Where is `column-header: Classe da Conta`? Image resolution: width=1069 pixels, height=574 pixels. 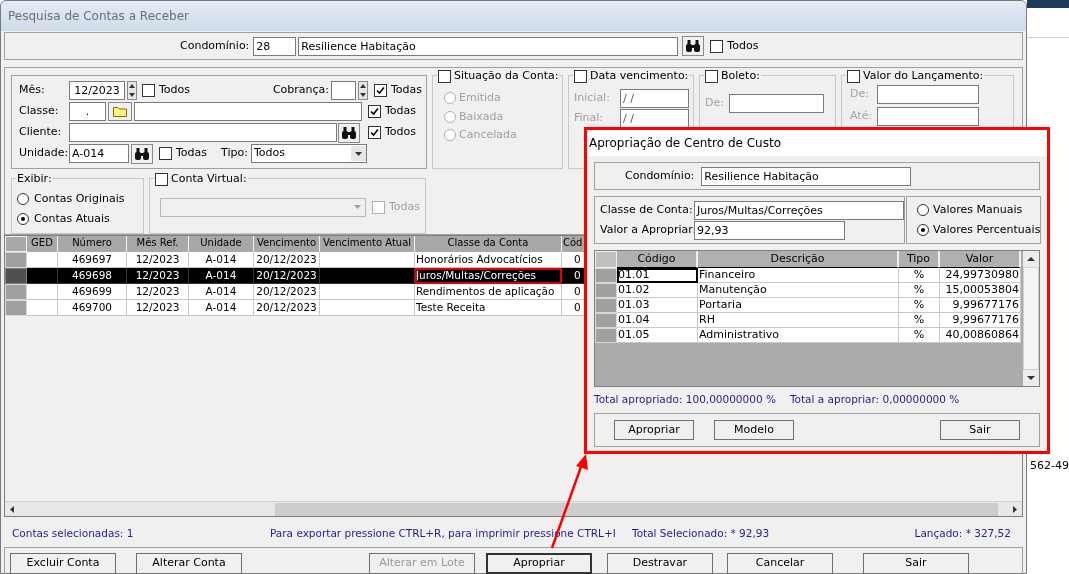
column-header: Classe da Conta is located at coordinates (488, 244).